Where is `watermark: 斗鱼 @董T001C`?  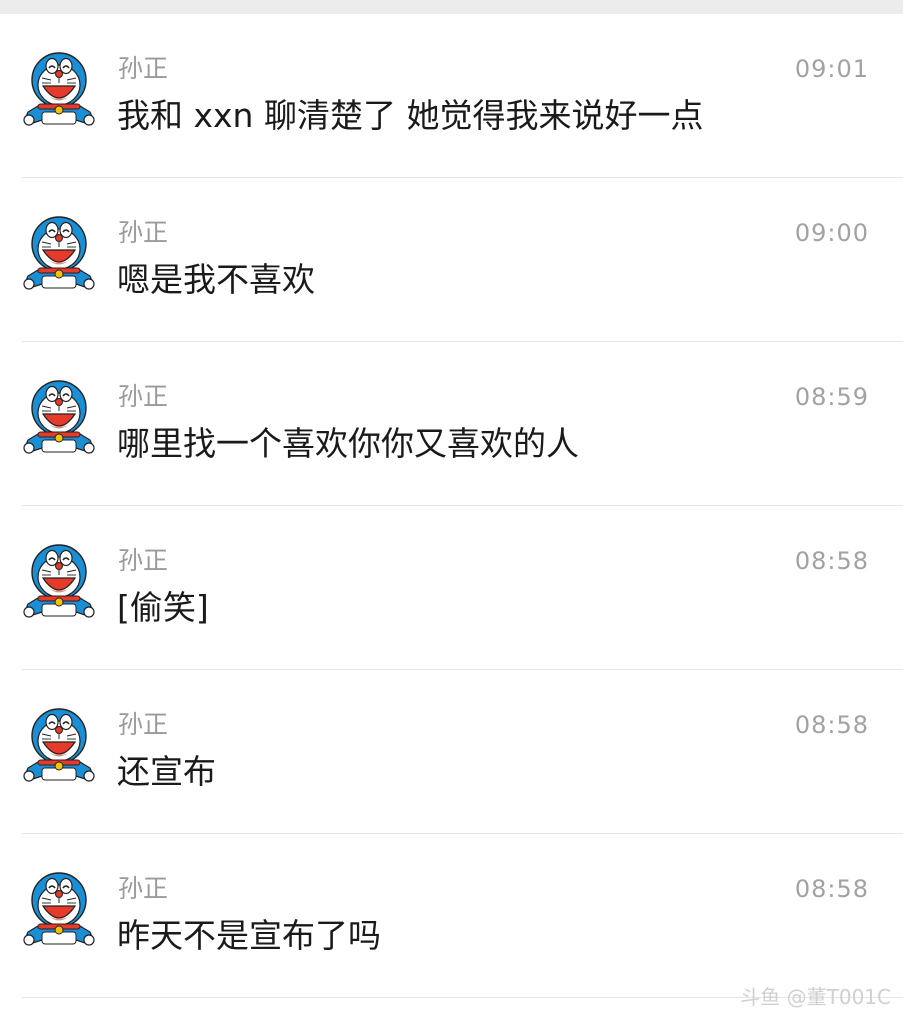
watermark: 斗鱼 @董T001C is located at coordinates (815, 997).